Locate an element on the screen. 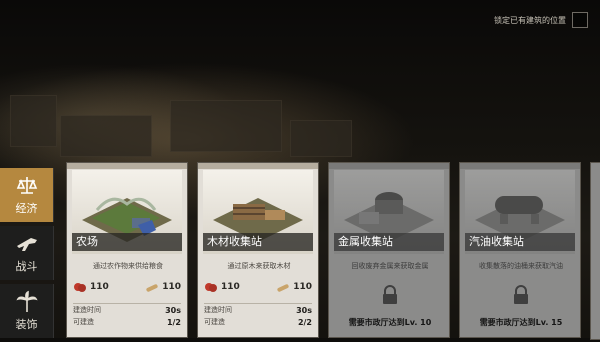  palm-tree-icon is located at coordinates (26, 301).